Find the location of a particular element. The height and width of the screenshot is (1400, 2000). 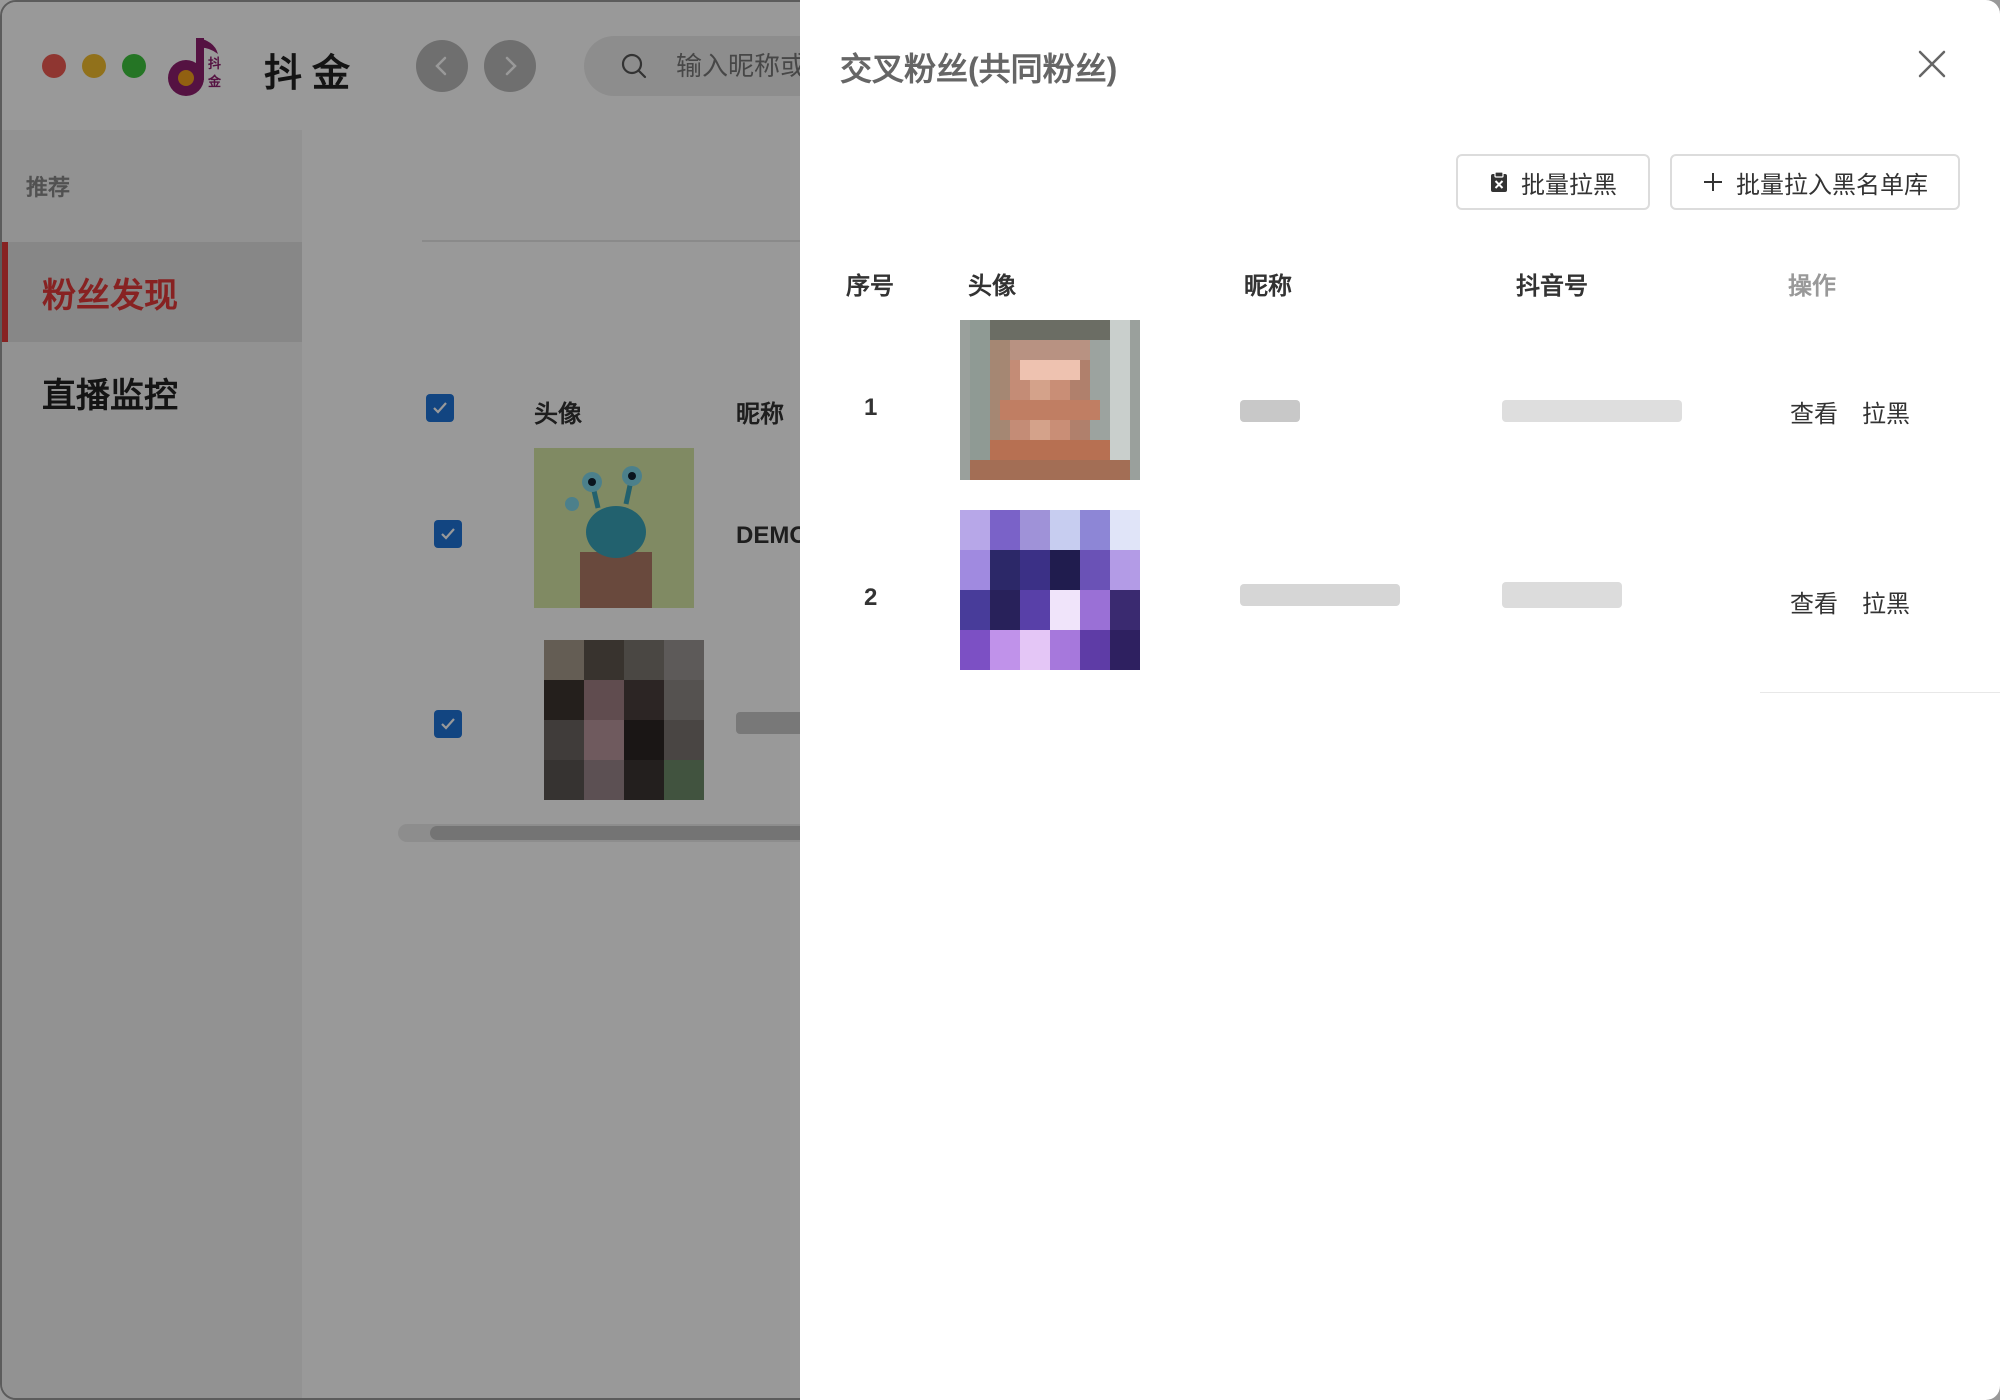

column-header-index: 序号 is located at coordinates (870, 286).